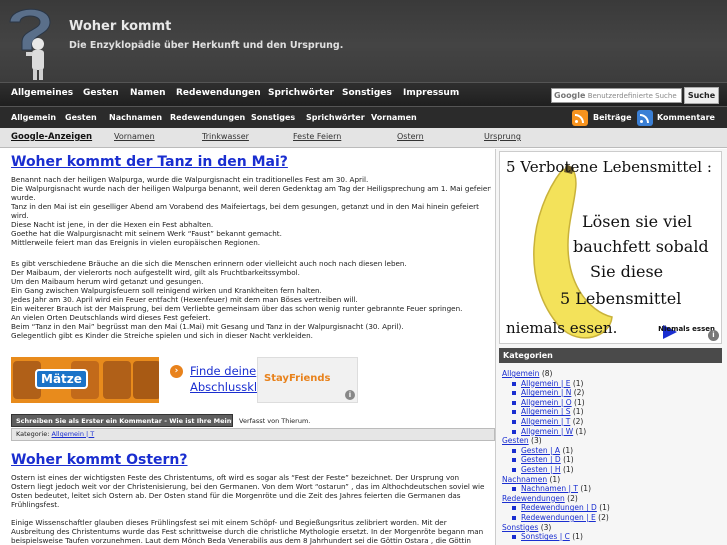 Image resolution: width=727 pixels, height=545 pixels. I want to click on nav-item-sonstiges: Sonstiges, so click(367, 93).